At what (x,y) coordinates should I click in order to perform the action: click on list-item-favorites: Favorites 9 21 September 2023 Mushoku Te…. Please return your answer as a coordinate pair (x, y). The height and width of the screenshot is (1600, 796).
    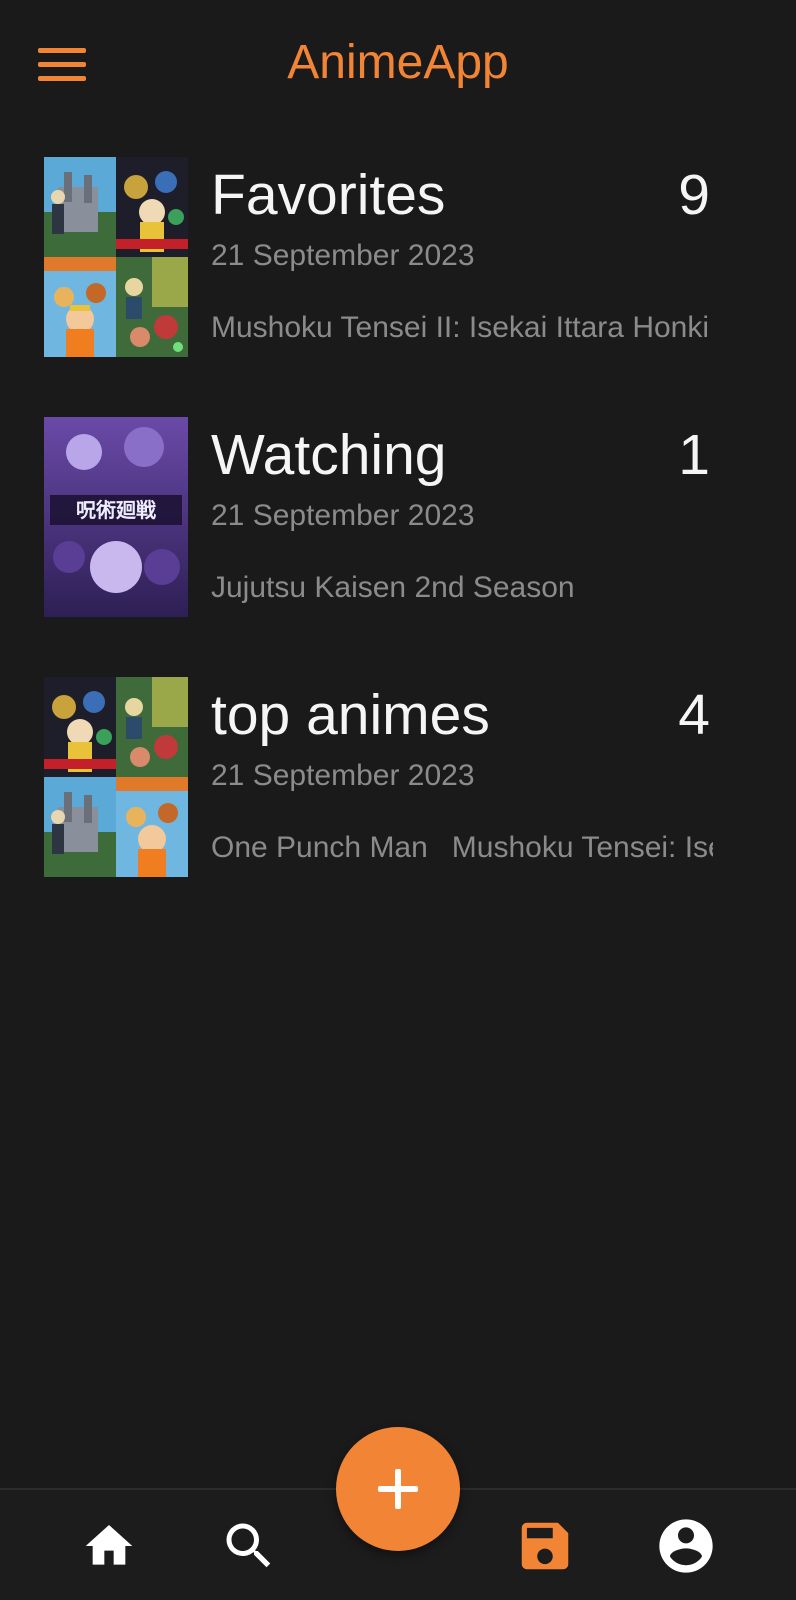
    Looking at the image, I should click on (398, 255).